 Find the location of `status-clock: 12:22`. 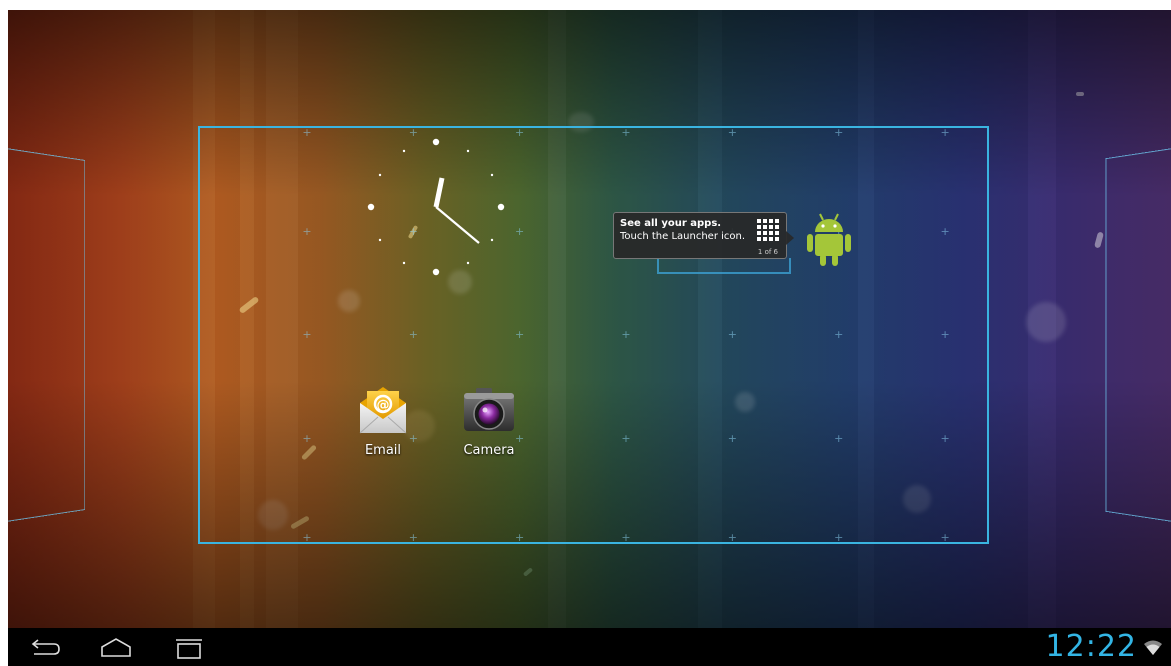

status-clock: 12:22 is located at coordinates (1091, 647).